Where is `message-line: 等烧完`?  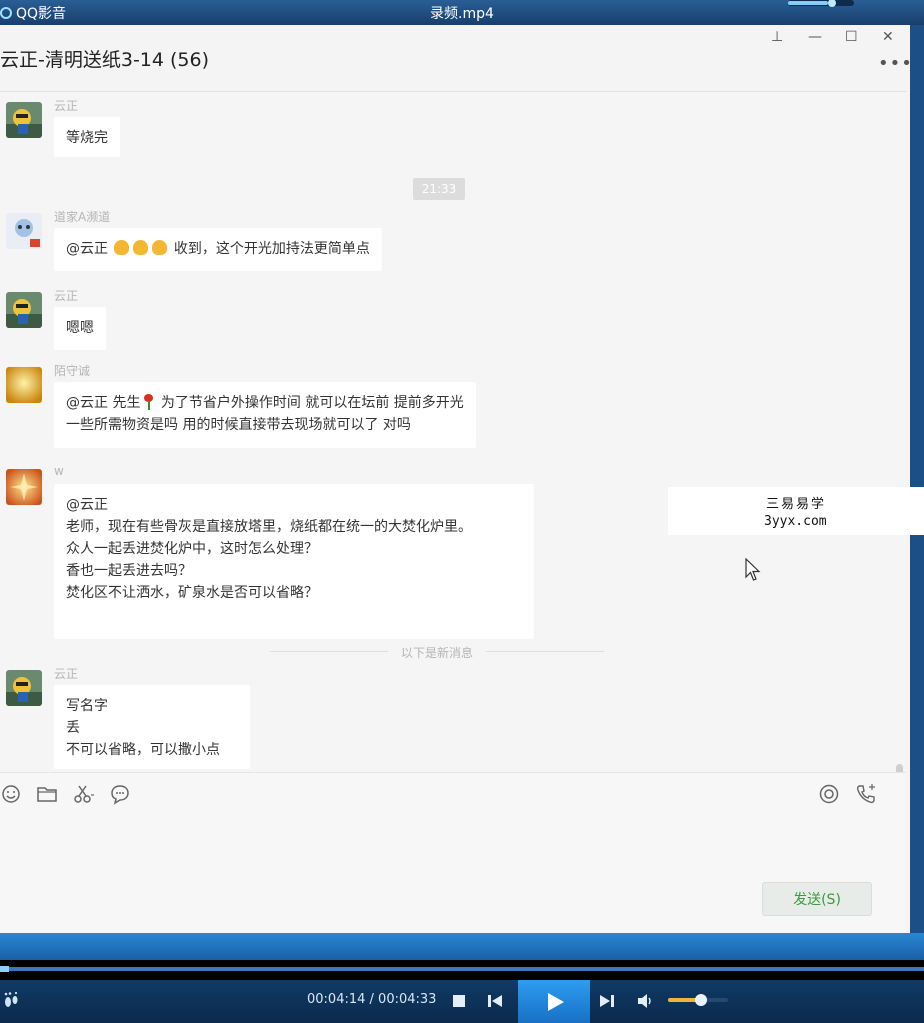
message-line: 等烧完 is located at coordinates (87, 138).